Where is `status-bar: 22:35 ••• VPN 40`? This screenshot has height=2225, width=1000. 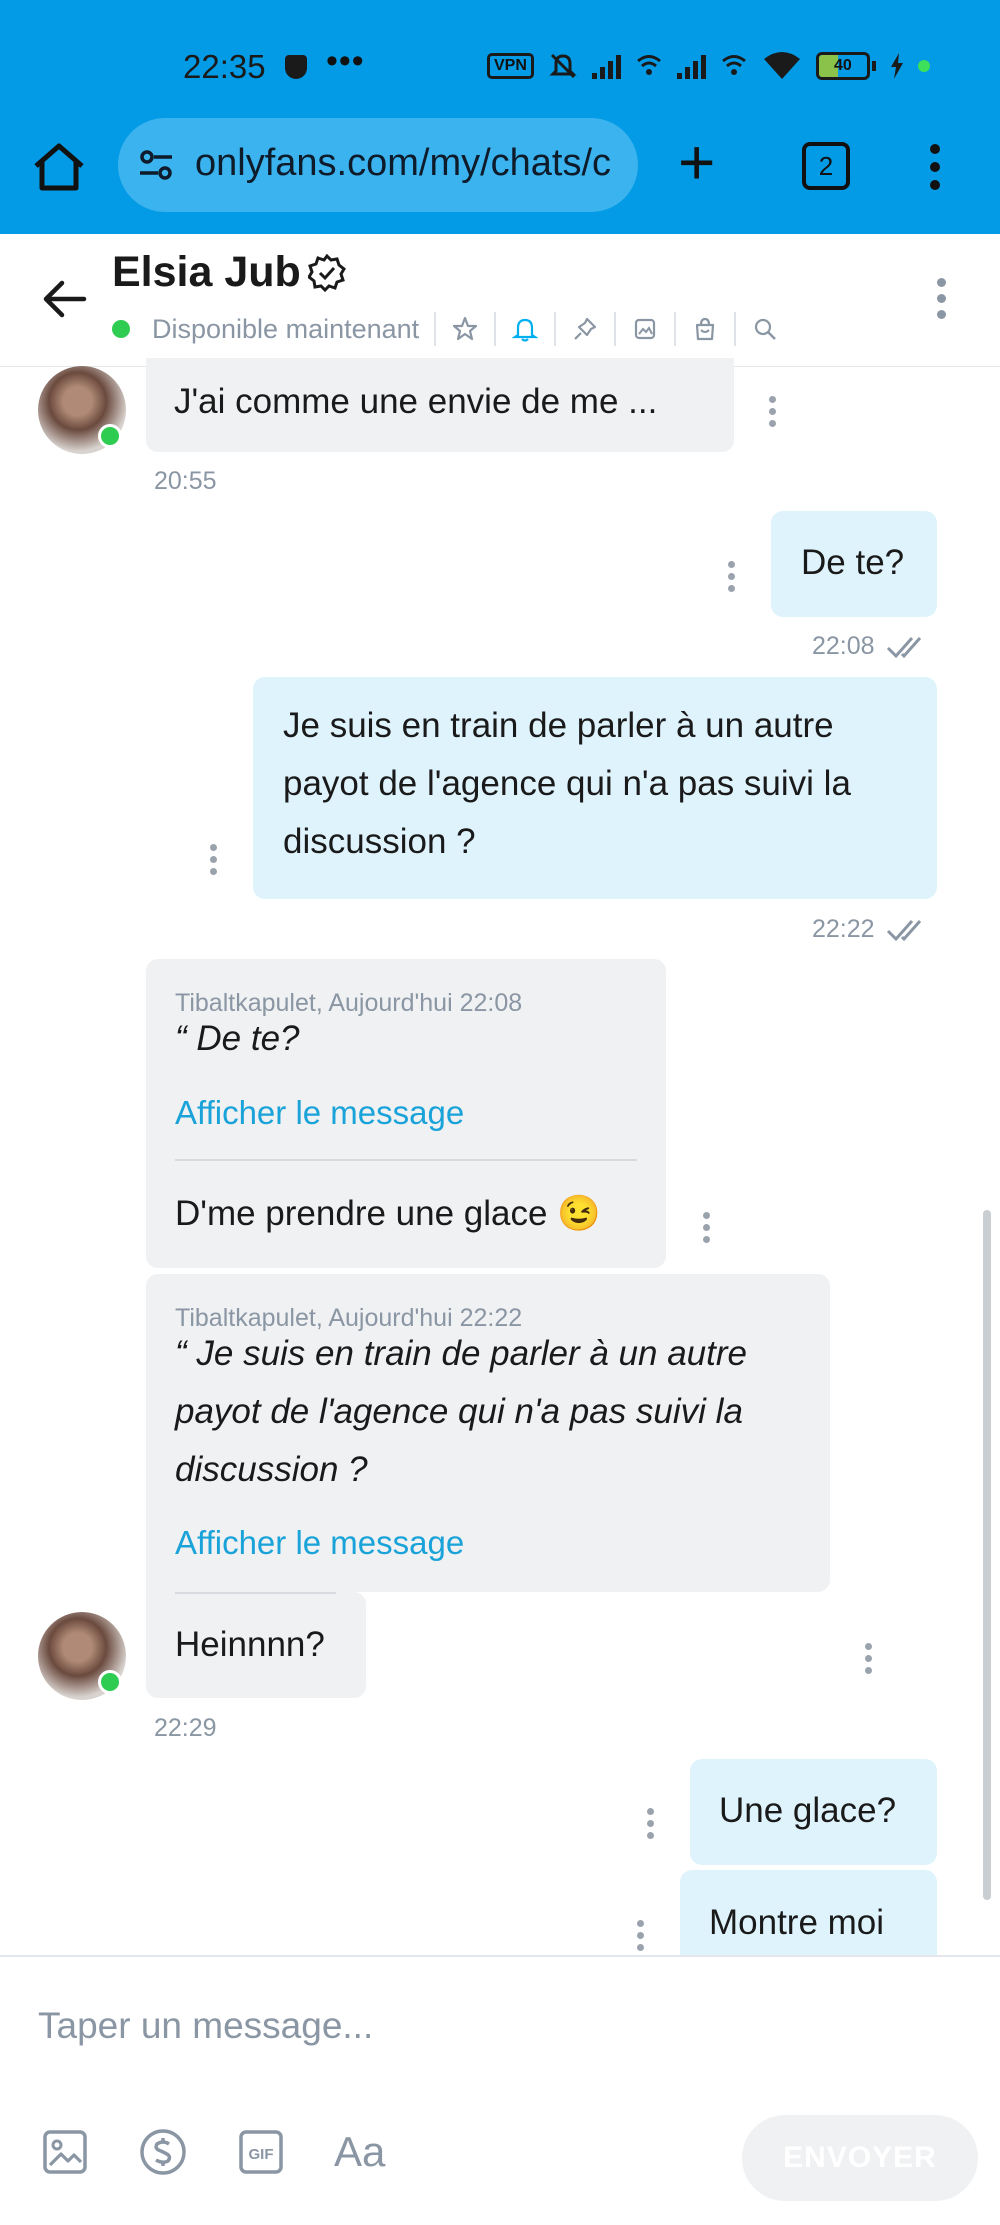
status-bar: 22:35 ••• VPN 40 is located at coordinates (500, 59).